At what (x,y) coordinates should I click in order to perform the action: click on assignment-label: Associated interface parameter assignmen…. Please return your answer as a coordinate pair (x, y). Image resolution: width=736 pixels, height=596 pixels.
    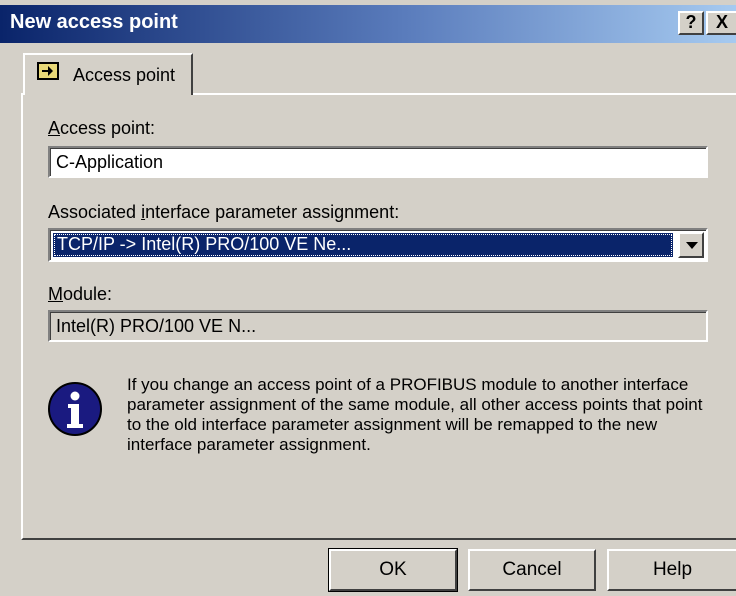
    Looking at the image, I should click on (223, 212).